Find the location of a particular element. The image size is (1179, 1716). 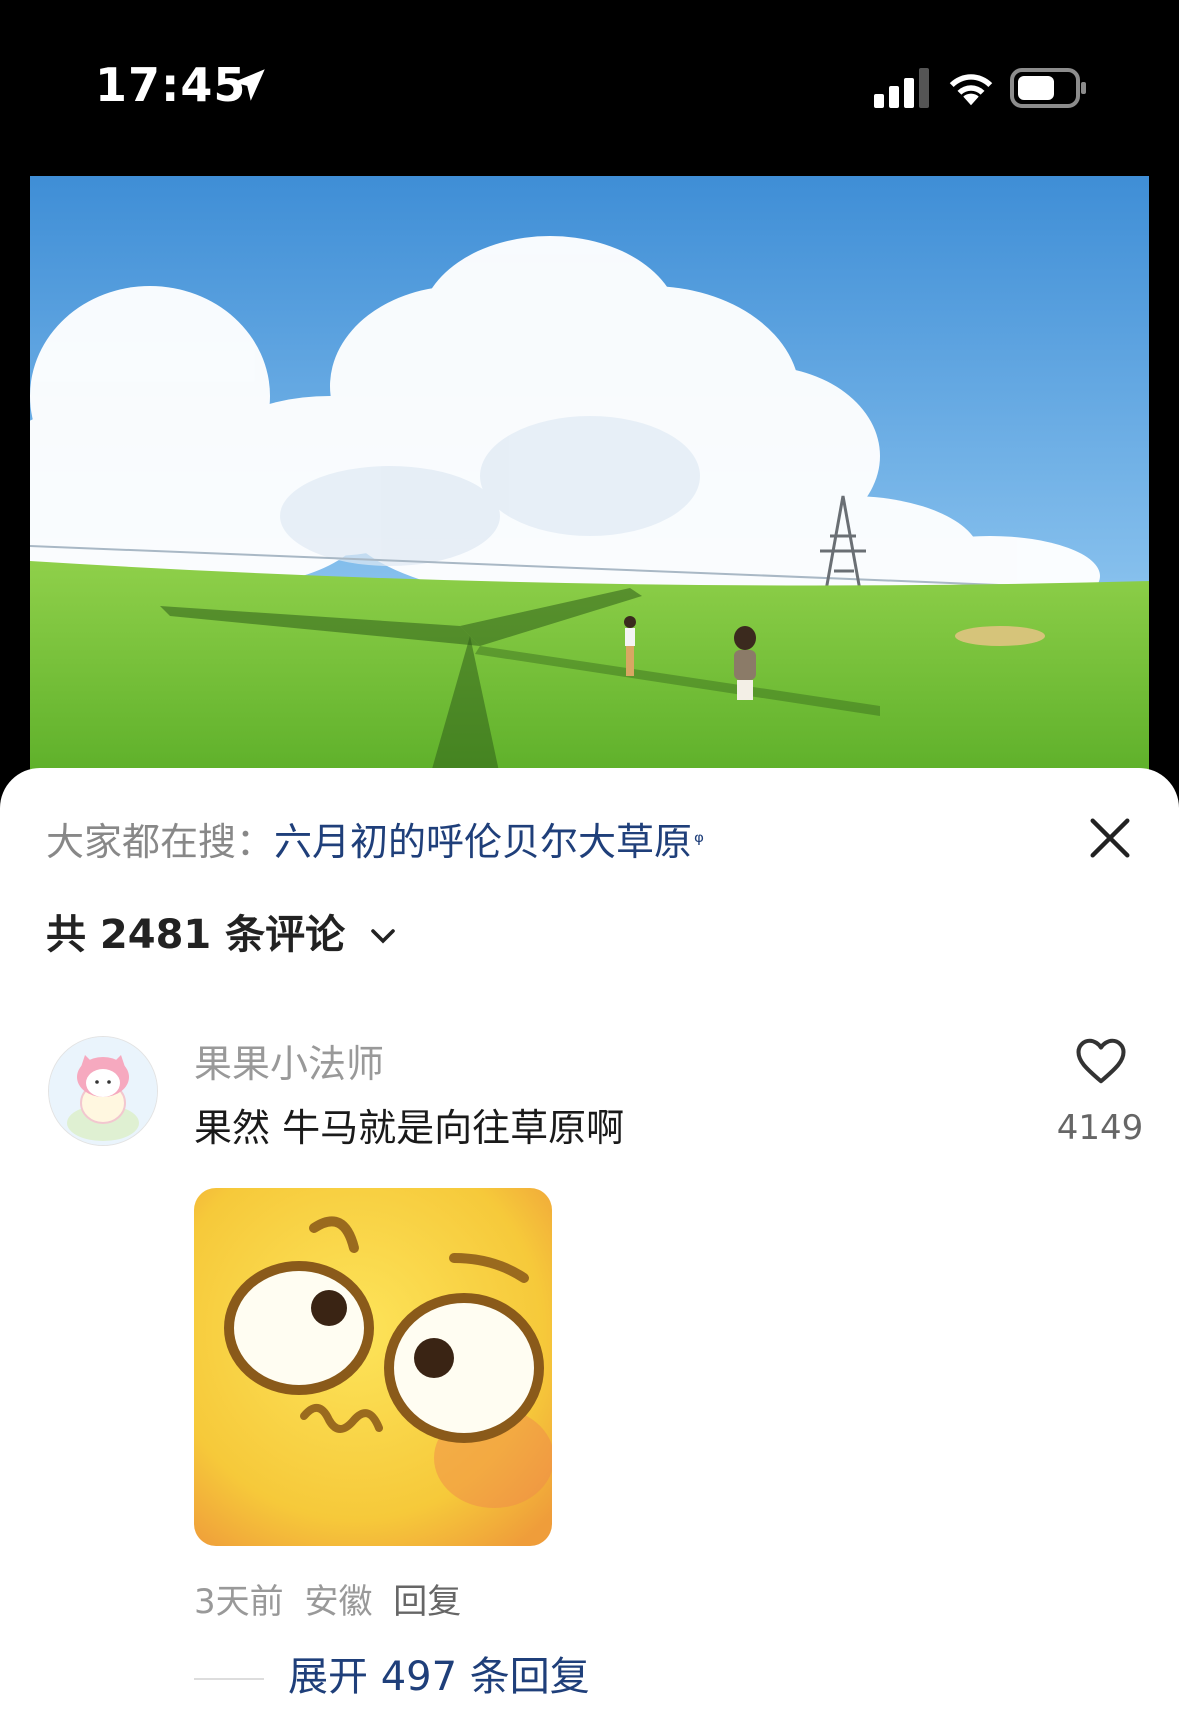

comment-time: 3天前 is located at coordinates (239, 1602).